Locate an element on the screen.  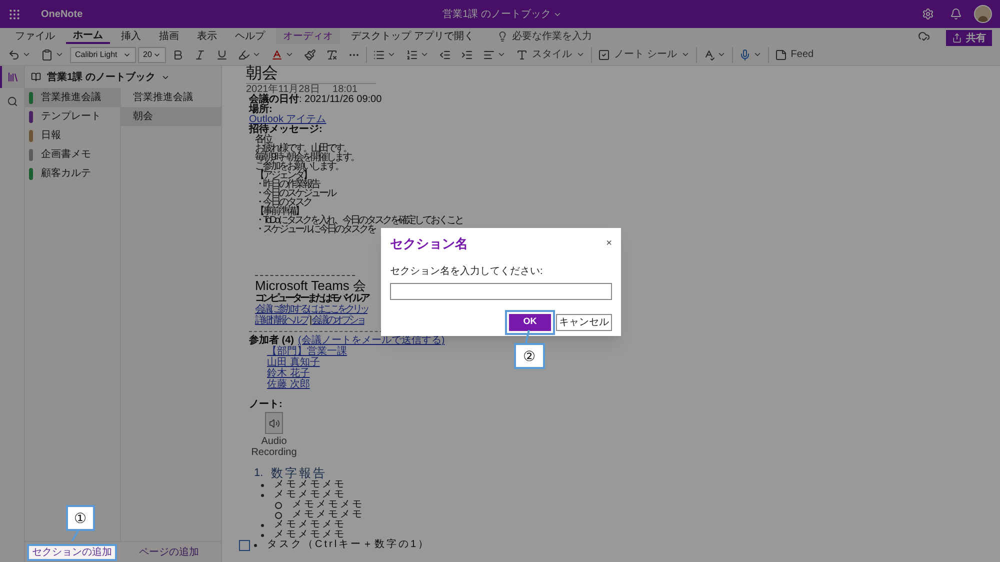
invite-label: 招待メッセージ: is located at coordinates (285, 130).